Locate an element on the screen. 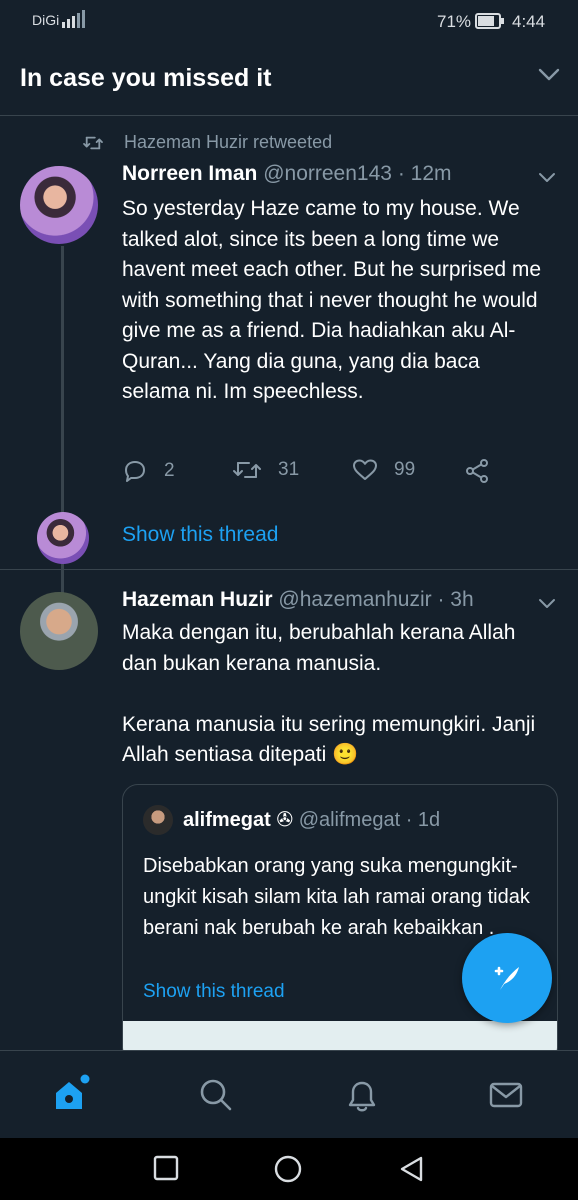 Image resolution: width=578 pixels, height=1200 pixels. reply-icon is located at coordinates (135, 471).